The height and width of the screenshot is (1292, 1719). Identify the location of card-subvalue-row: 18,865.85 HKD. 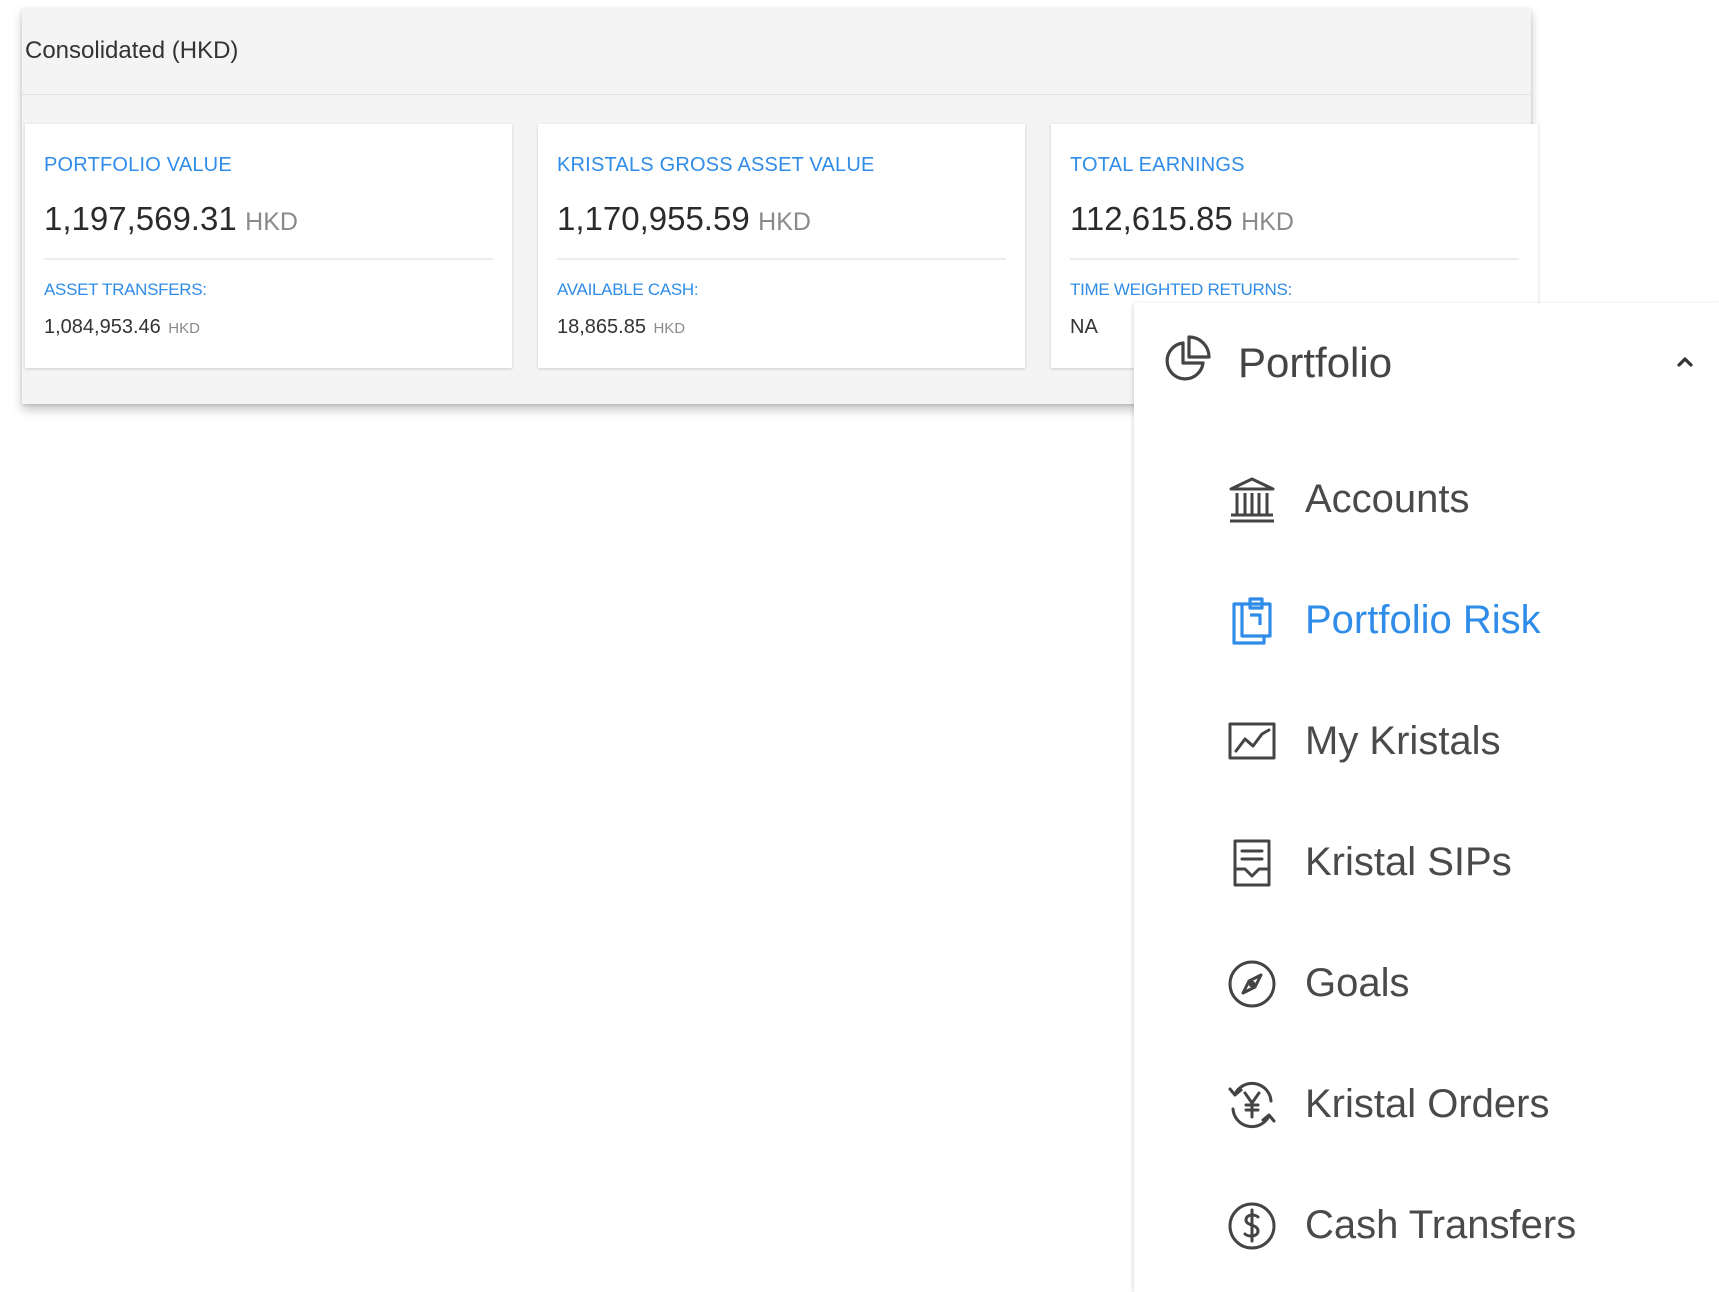
(621, 327).